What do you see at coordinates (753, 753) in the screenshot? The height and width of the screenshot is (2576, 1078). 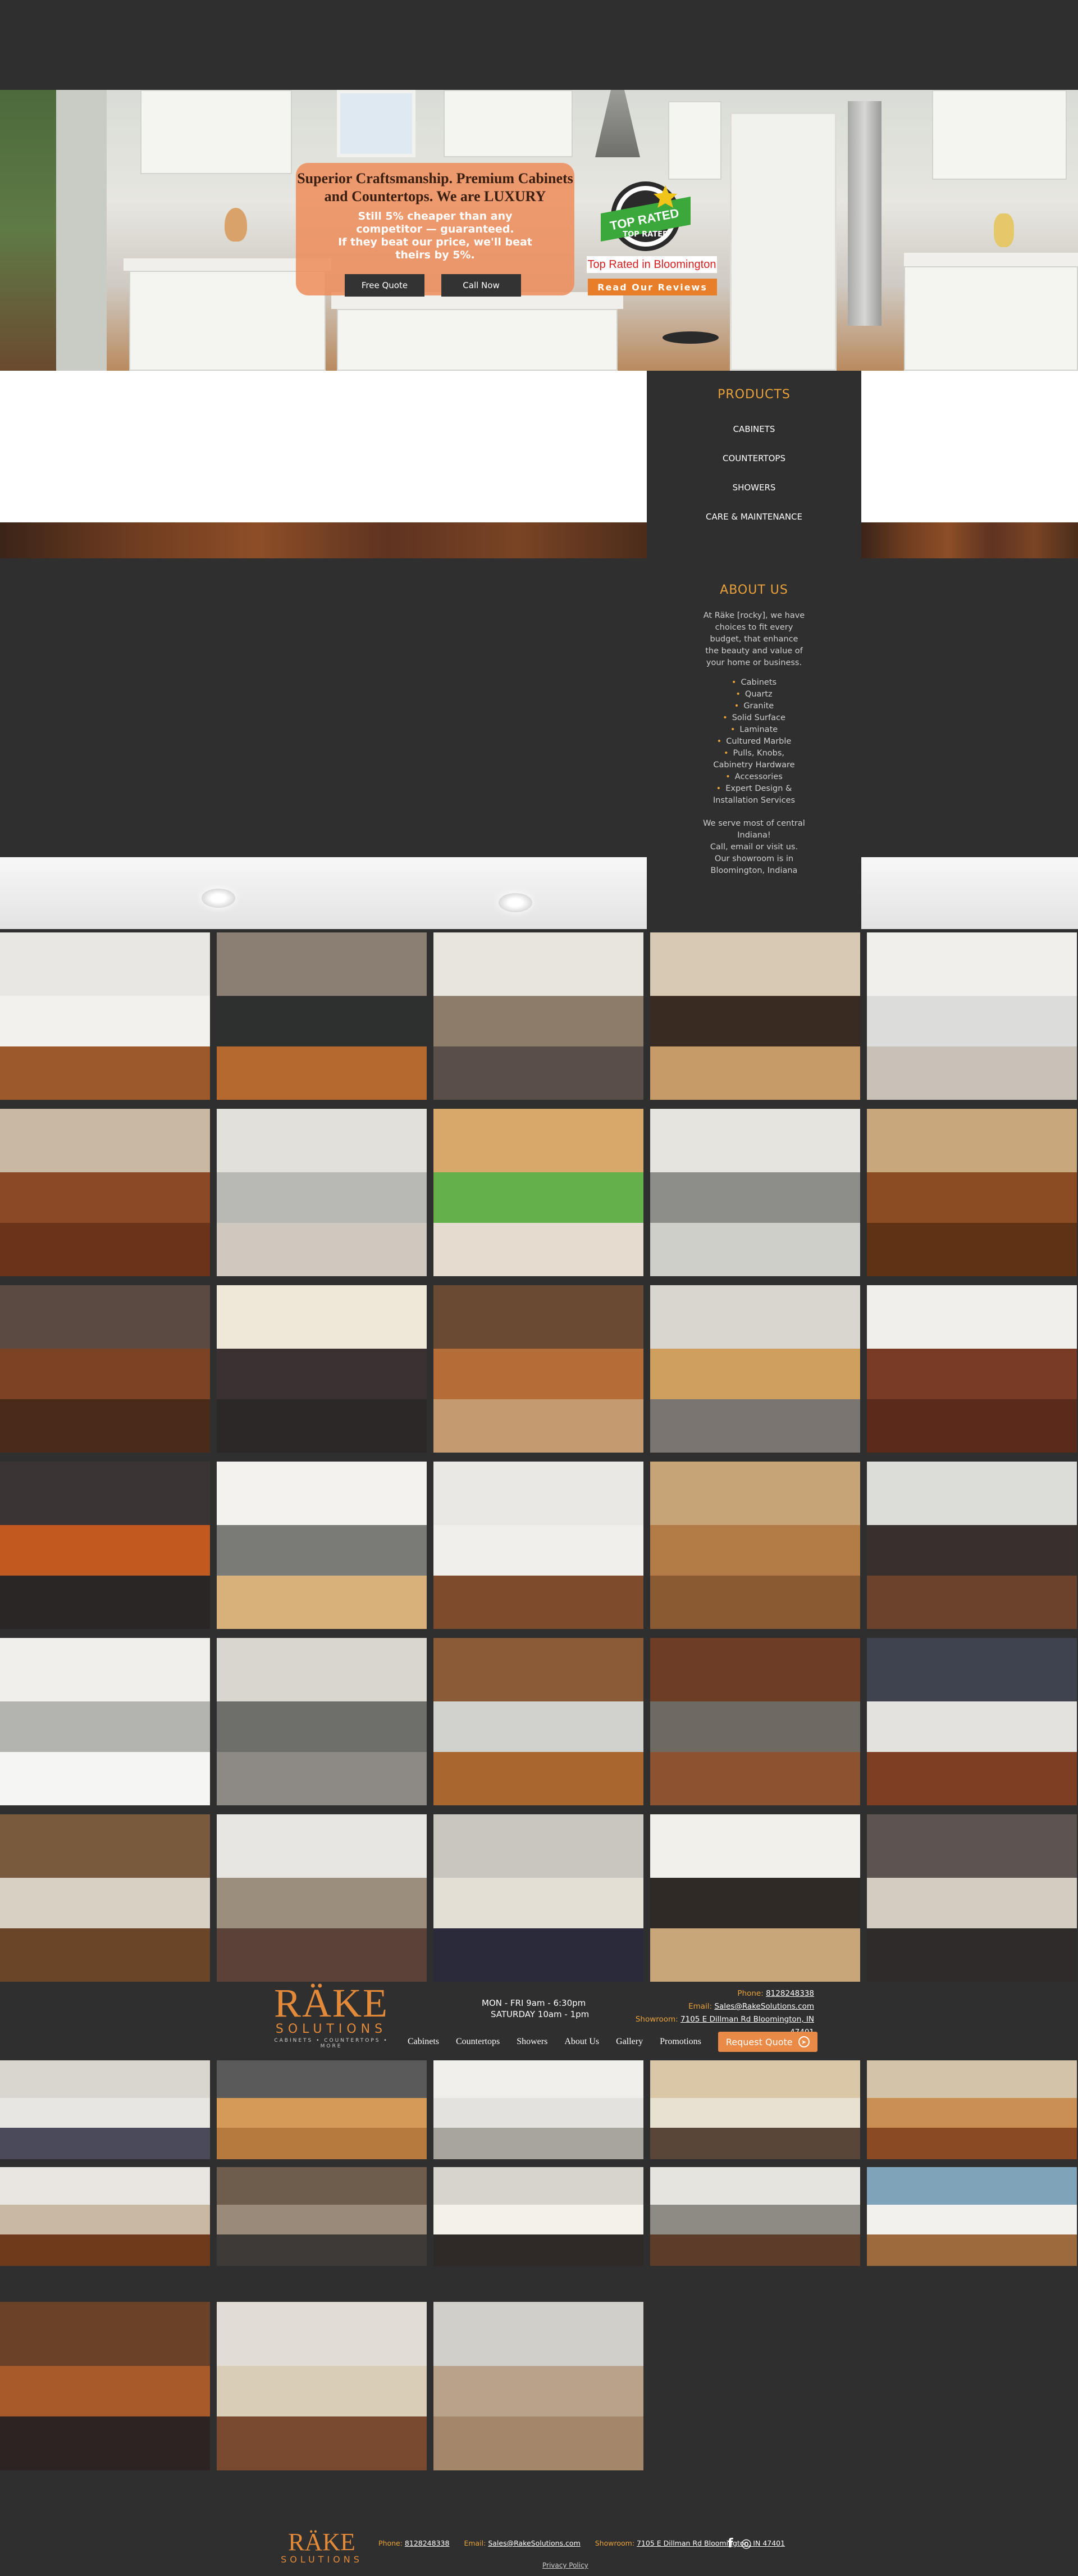 I see `list-item: • Pulls, Knobs,` at bounding box center [753, 753].